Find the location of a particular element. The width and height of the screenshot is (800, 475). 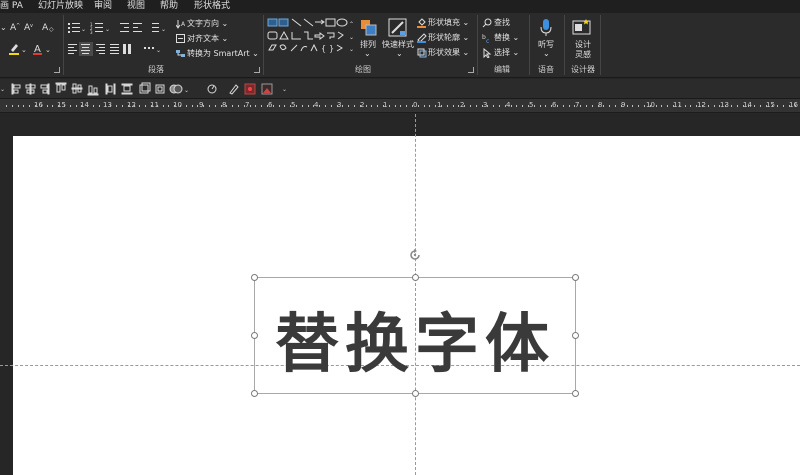

ruler-label: 5 is located at coordinates (531, 105).